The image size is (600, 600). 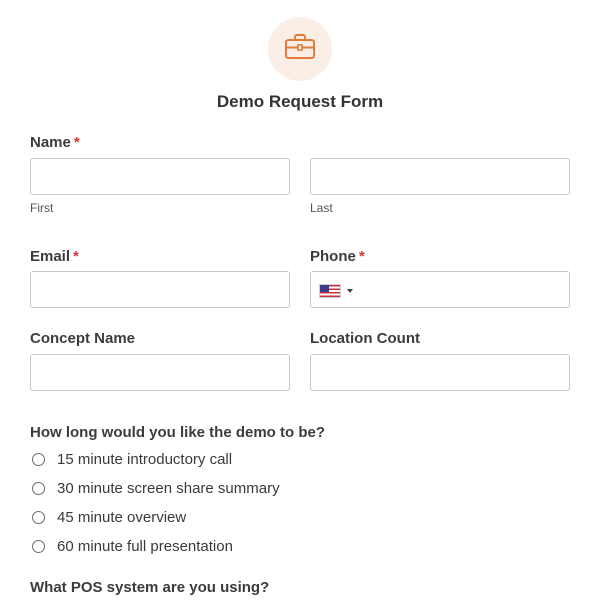 I want to click on option-label: 60 minute full presentation, so click(x=145, y=546).